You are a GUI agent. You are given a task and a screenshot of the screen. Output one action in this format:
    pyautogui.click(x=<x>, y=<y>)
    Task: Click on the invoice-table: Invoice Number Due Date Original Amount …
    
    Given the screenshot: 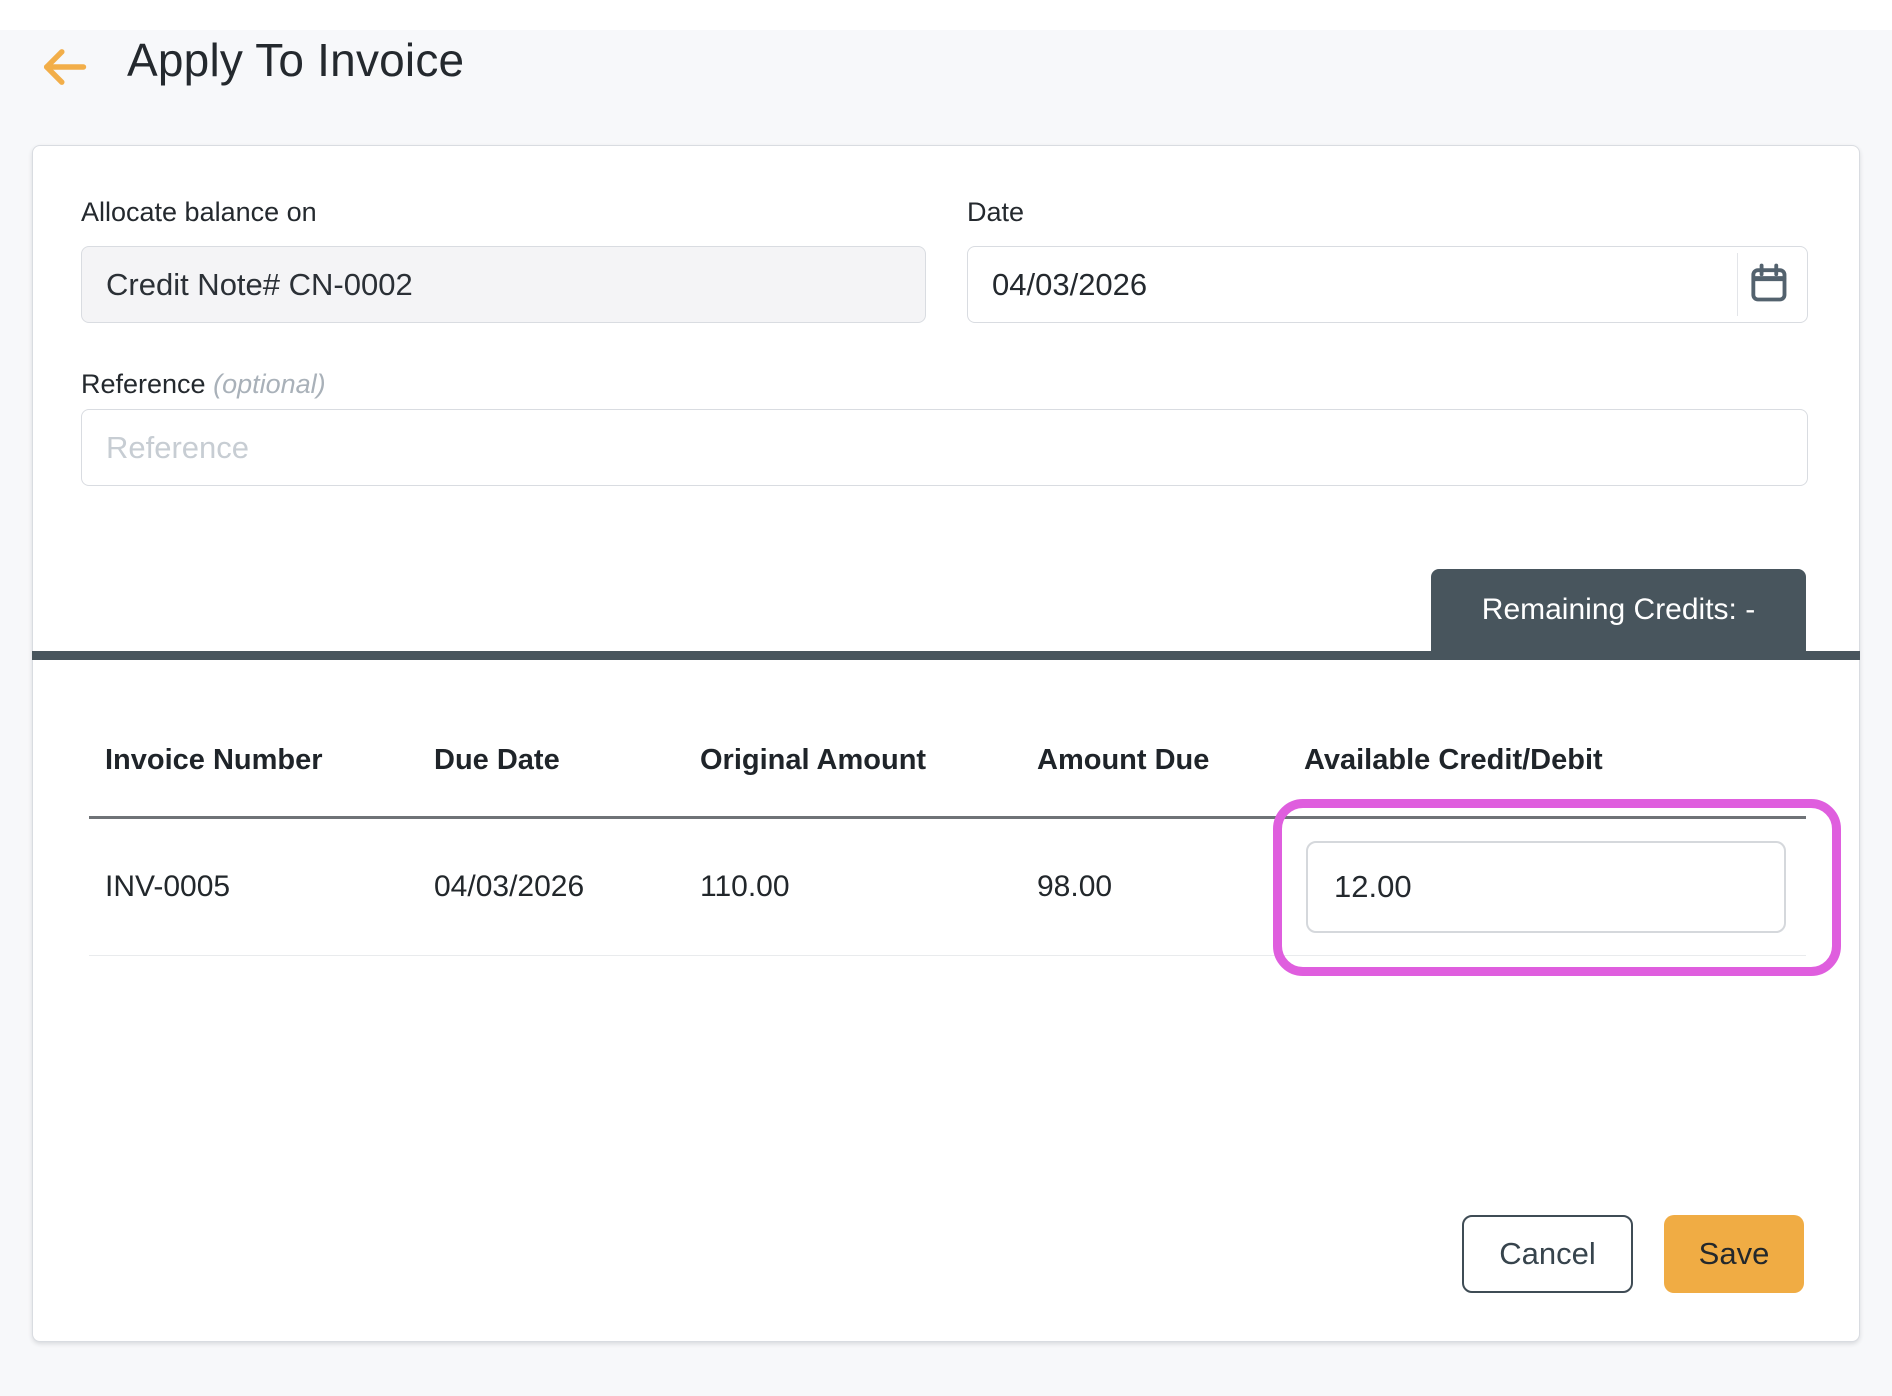 What is the action you would take?
    pyautogui.click(x=947, y=847)
    